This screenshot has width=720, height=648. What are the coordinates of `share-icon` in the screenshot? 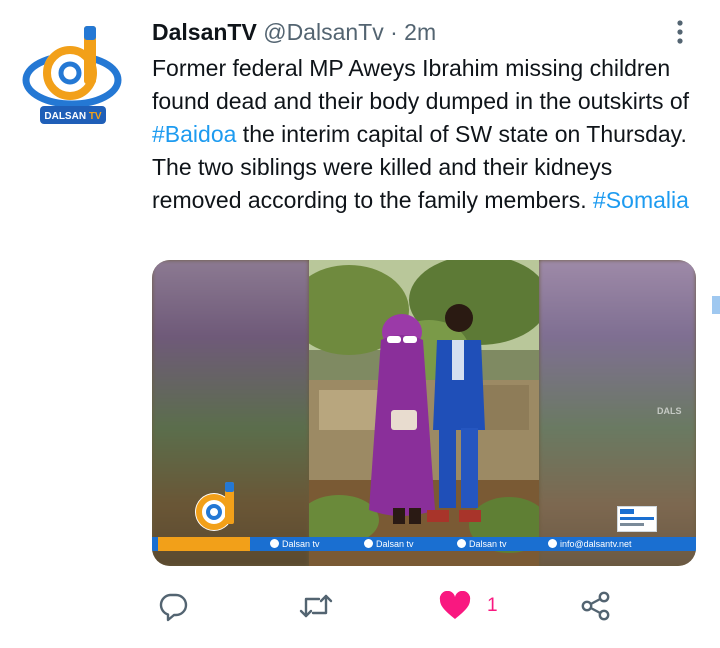 It's located at (595, 606).